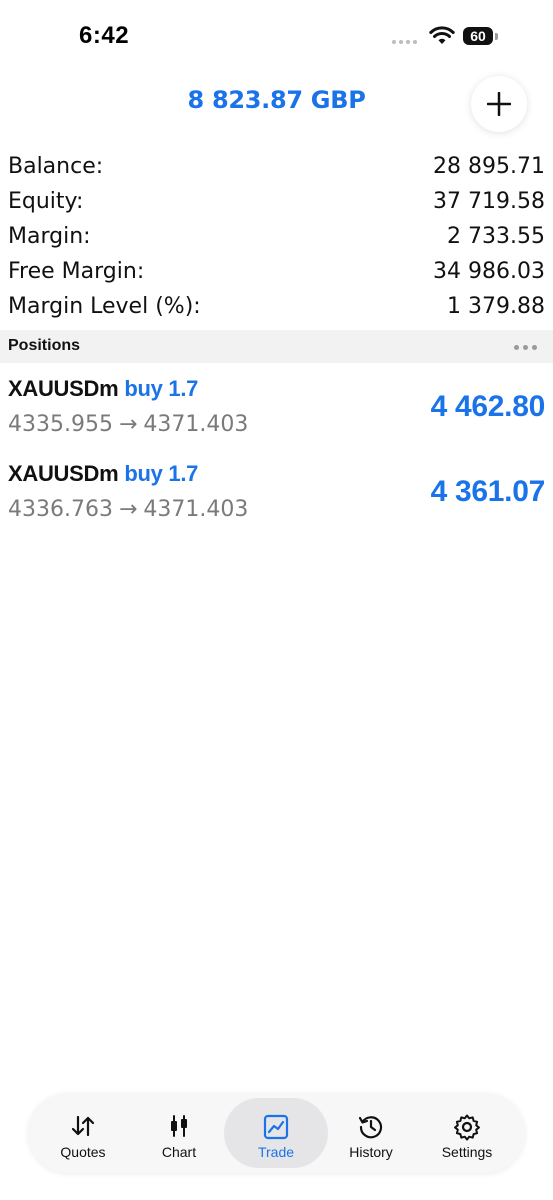 This screenshot has height=1200, width=553. I want to click on bottom-tab-bar: Quotes Chart Trade History Settings, so click(276, 1133).